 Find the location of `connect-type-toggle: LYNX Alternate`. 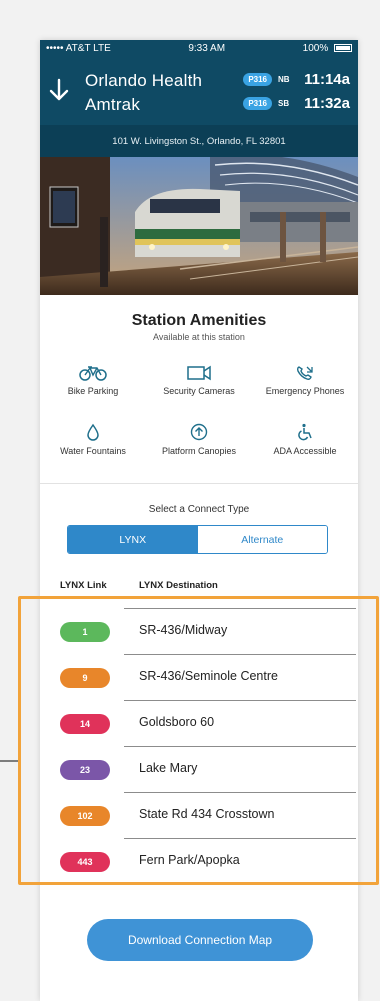

connect-type-toggle: LYNX Alternate is located at coordinates (197, 539).